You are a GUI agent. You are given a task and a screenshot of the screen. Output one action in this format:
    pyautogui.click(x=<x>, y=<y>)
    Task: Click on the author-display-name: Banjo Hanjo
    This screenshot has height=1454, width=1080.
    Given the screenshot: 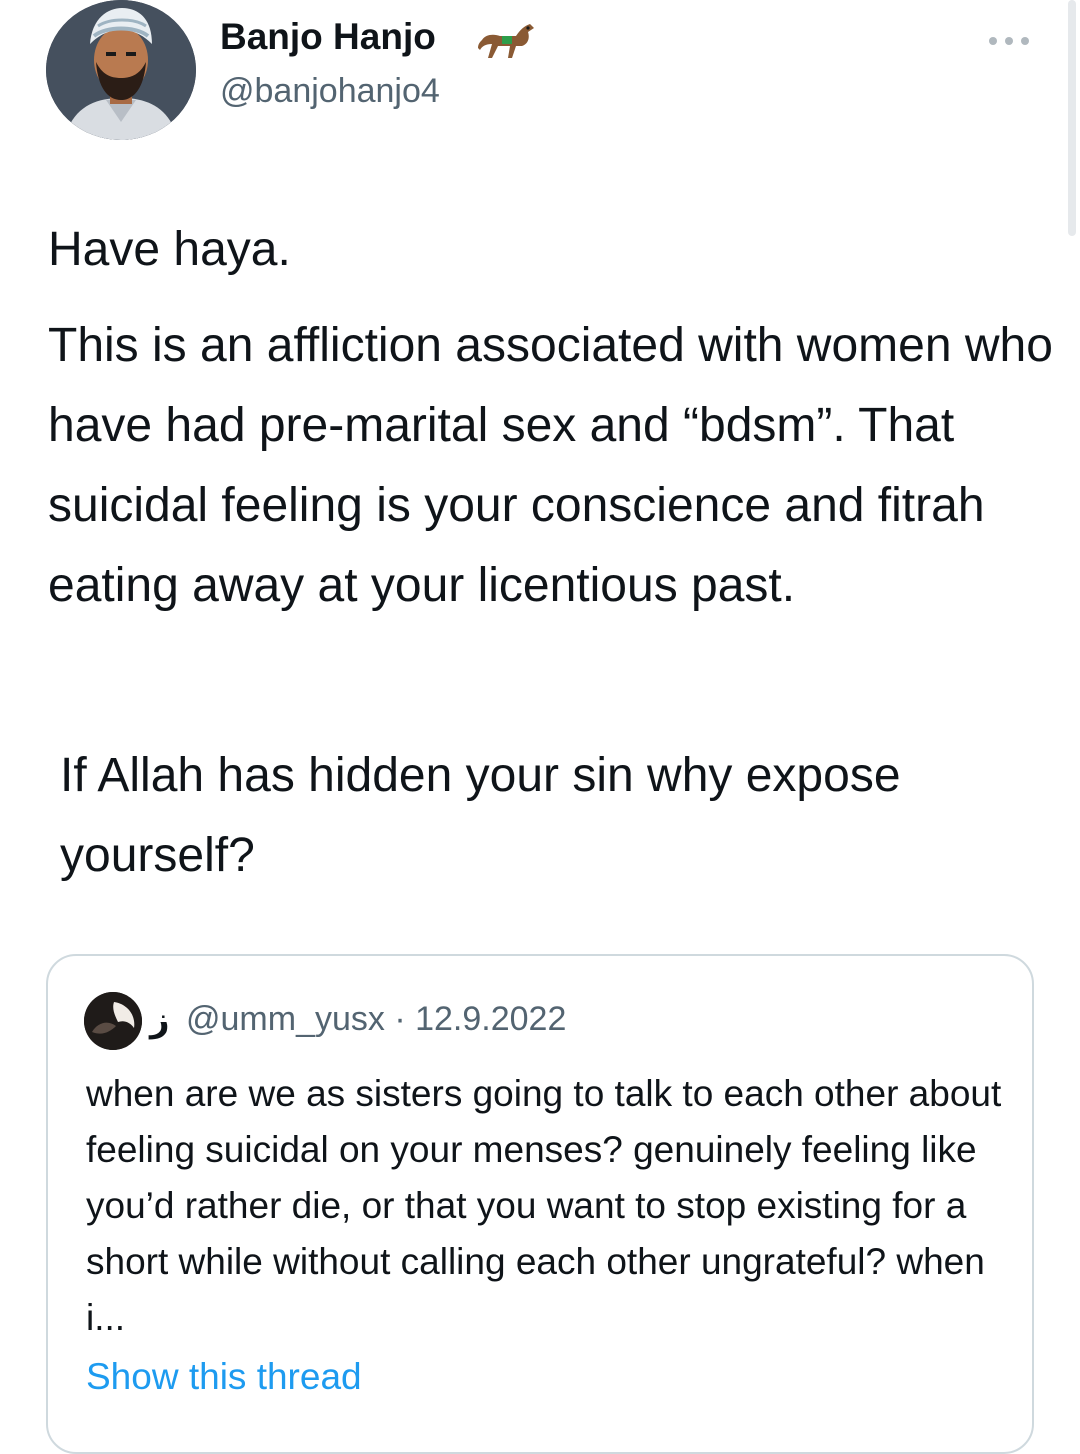 What is the action you would take?
    pyautogui.click(x=328, y=37)
    